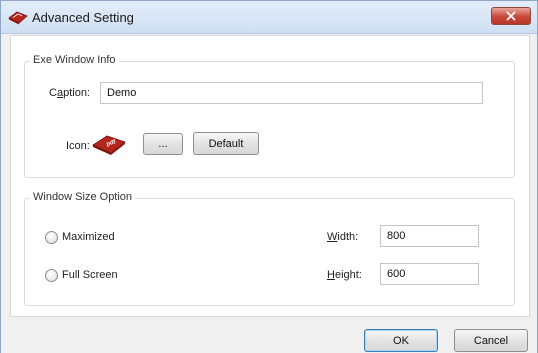 This screenshot has height=353, width=538. What do you see at coordinates (74, 60) in the screenshot?
I see `exe-window-info-legend: Exe Window Info` at bounding box center [74, 60].